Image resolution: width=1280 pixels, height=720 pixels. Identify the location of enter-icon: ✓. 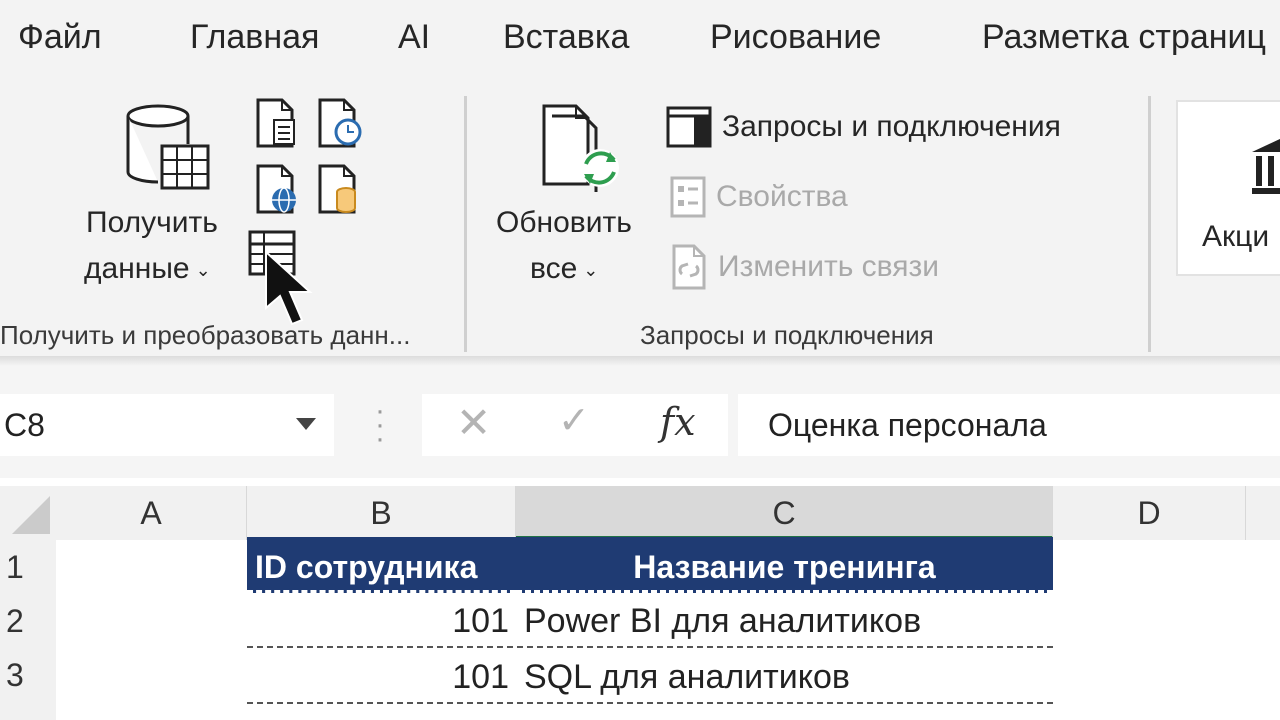
(574, 420).